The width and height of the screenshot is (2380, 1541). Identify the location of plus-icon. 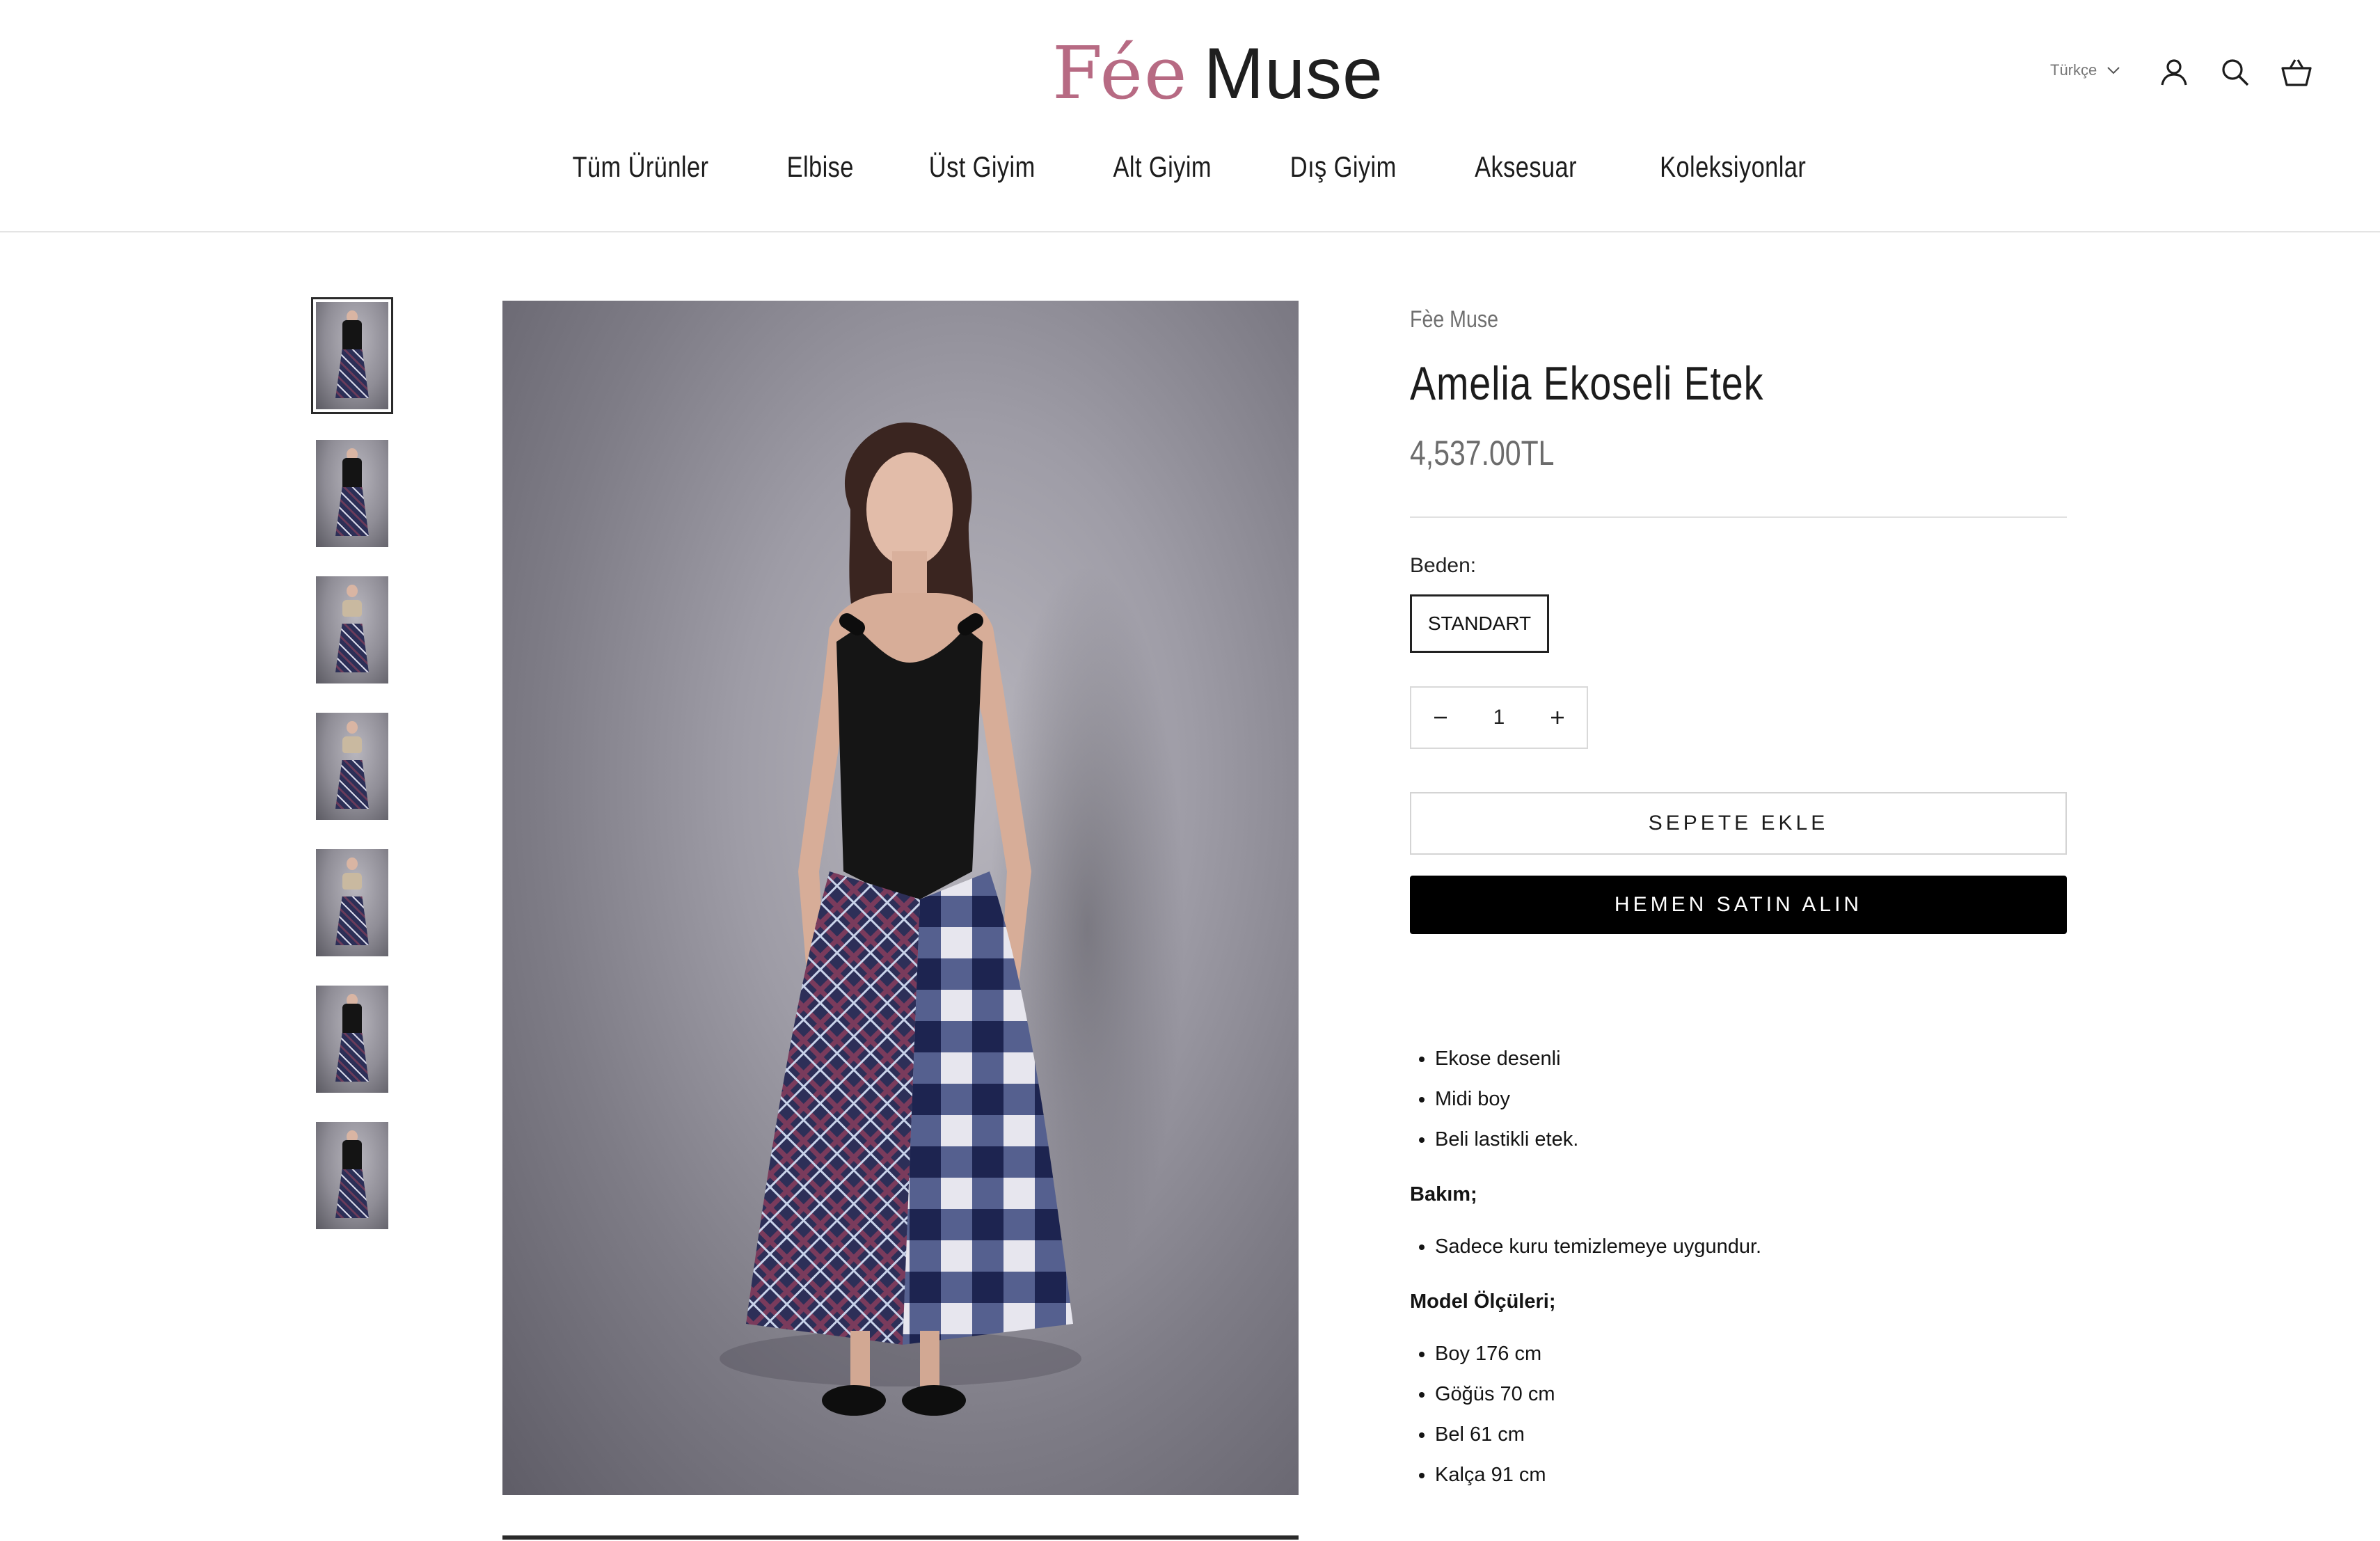
(1557, 717).